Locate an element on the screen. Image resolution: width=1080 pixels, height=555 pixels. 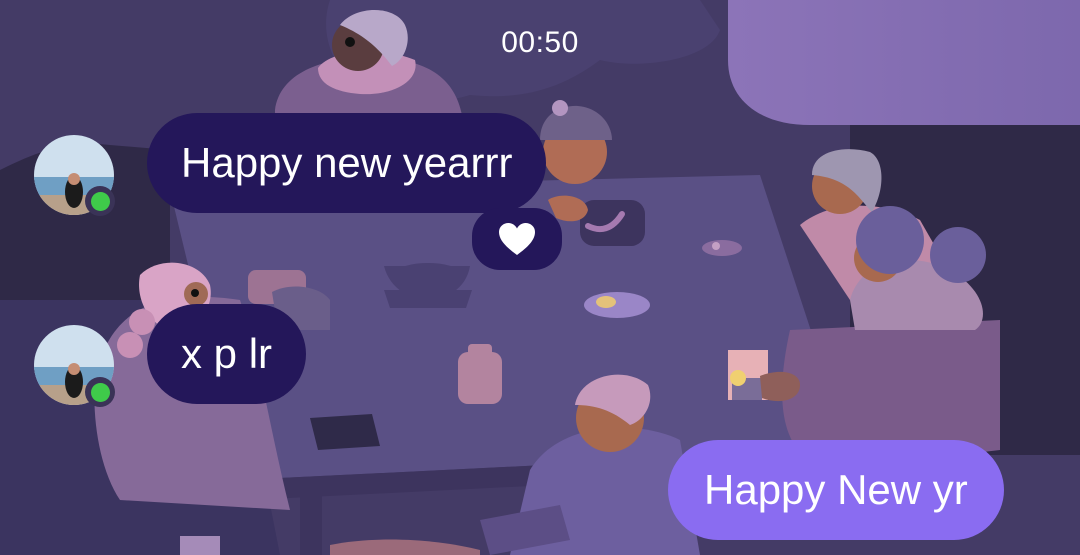
incoming-message-bubble: x p lr is located at coordinates (227, 354).